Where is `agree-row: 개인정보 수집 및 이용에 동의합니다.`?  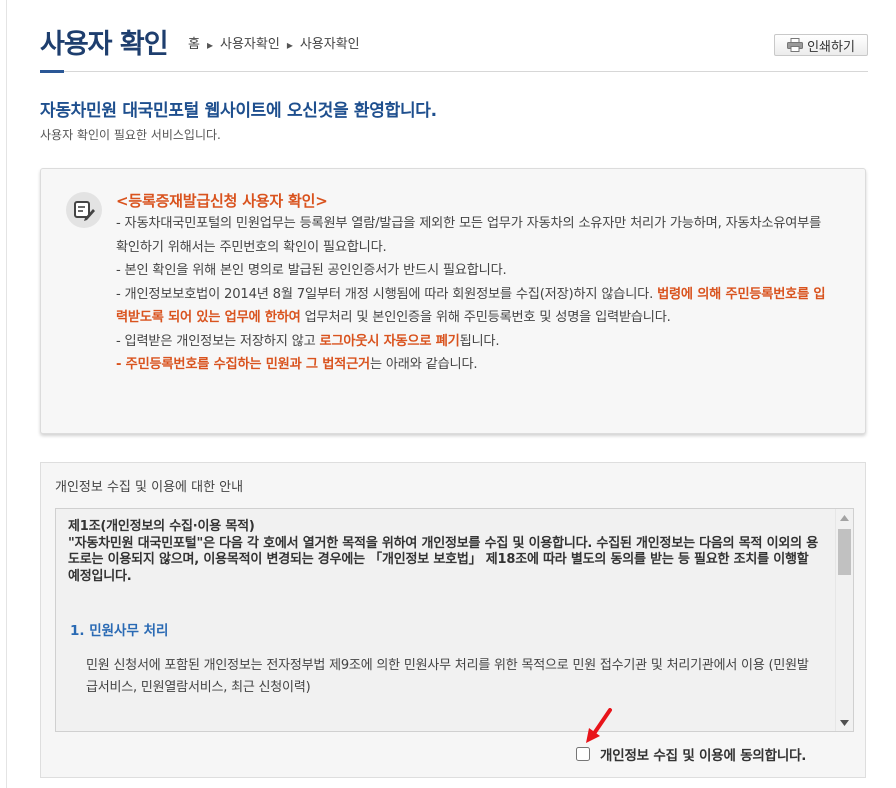 agree-row: 개인정보 수집 및 이용에 동의합니다. is located at coordinates (691, 754).